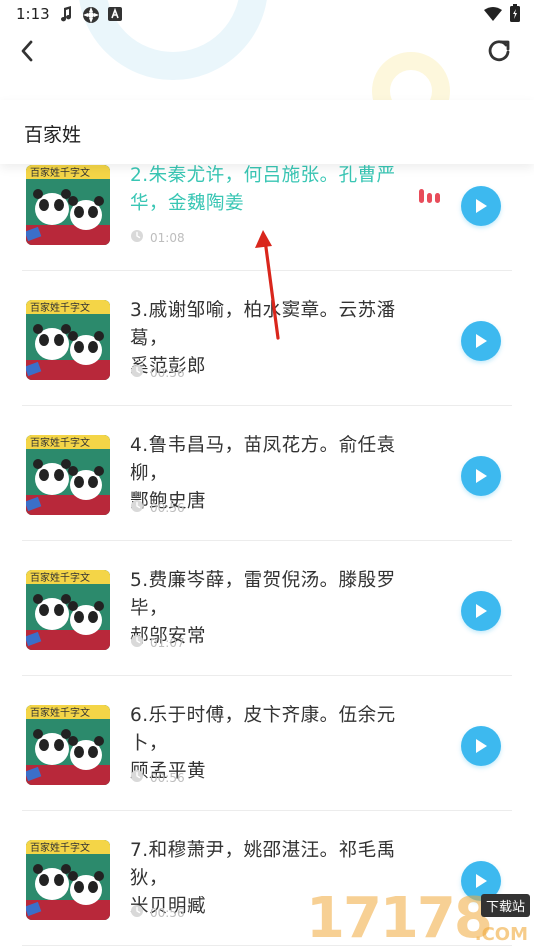 This screenshot has width=534, height=950. I want to click on chevron-left-icon, so click(27, 51).